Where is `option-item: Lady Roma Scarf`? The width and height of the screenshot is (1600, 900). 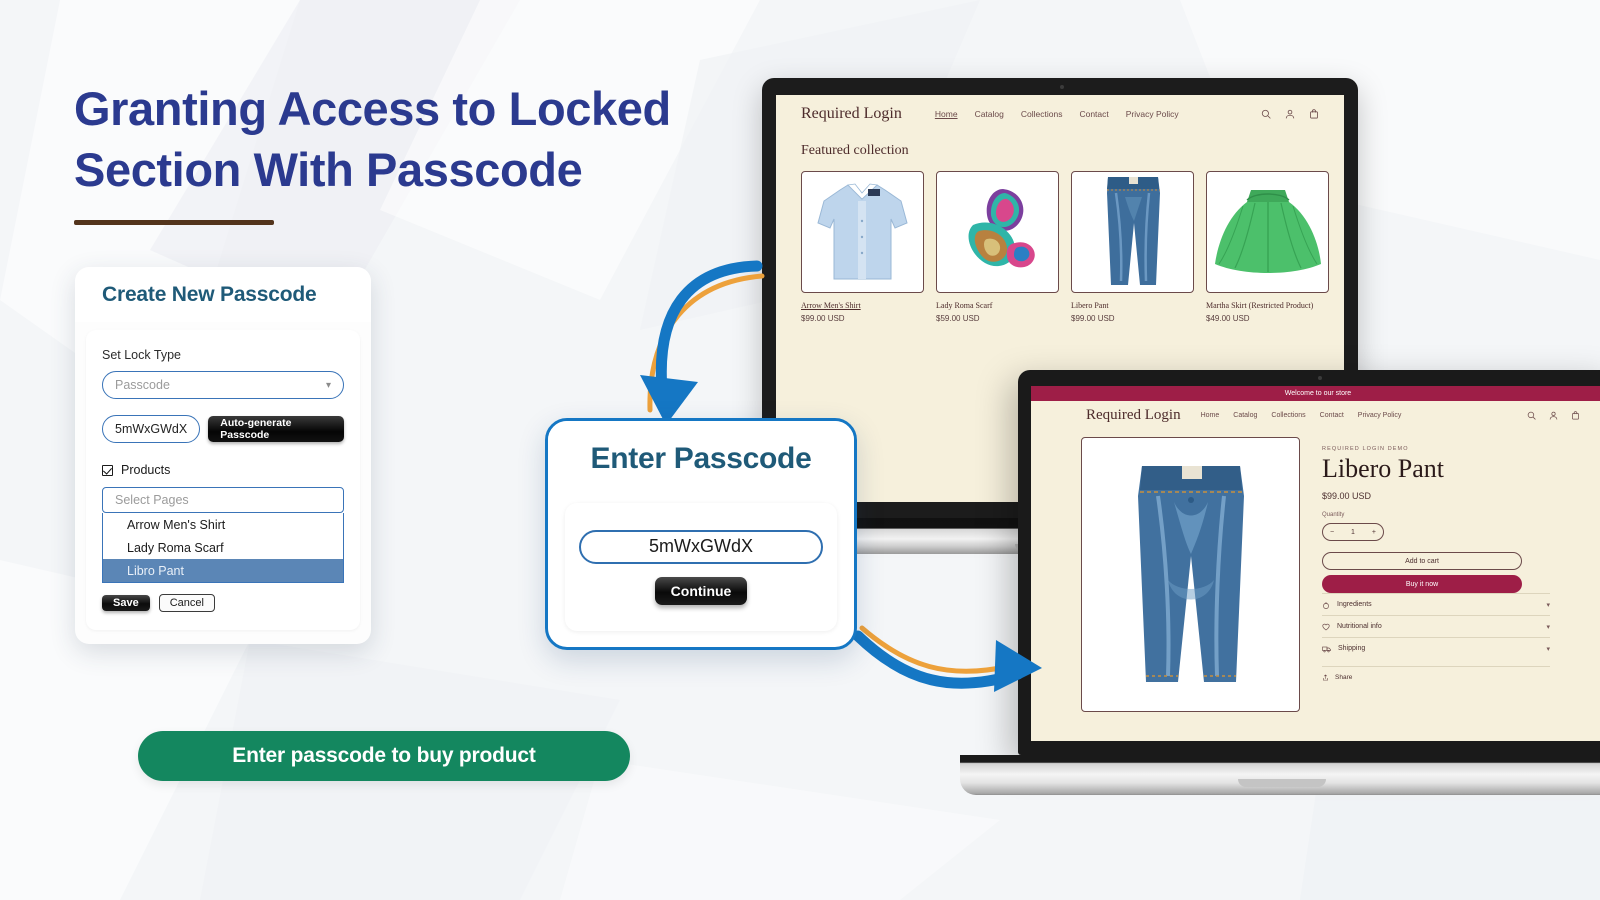
option-item: Lady Roma Scarf is located at coordinates (223, 547).